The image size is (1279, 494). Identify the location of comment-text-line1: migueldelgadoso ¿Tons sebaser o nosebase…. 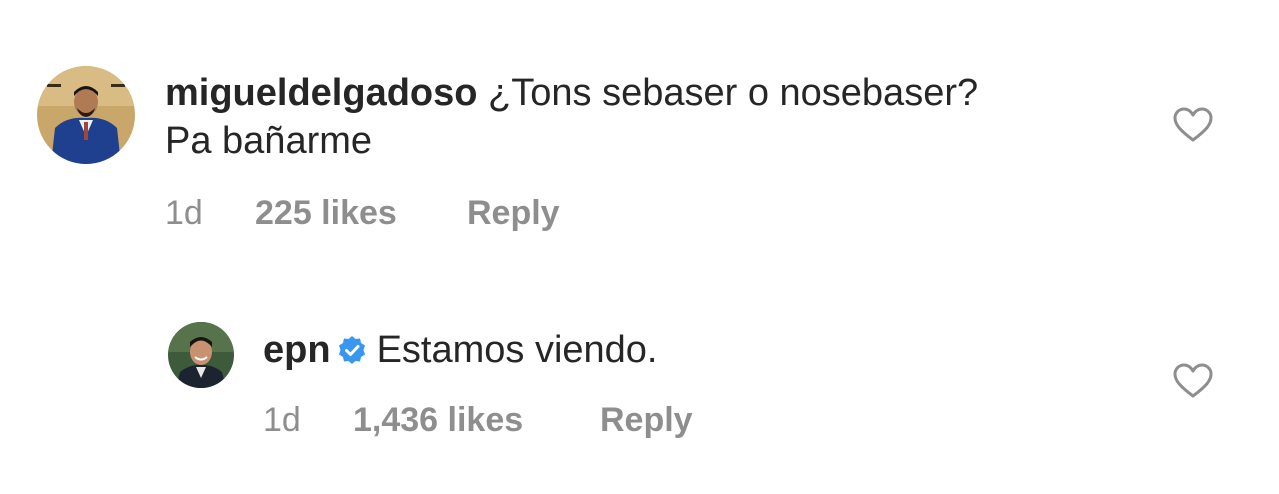
(571, 93).